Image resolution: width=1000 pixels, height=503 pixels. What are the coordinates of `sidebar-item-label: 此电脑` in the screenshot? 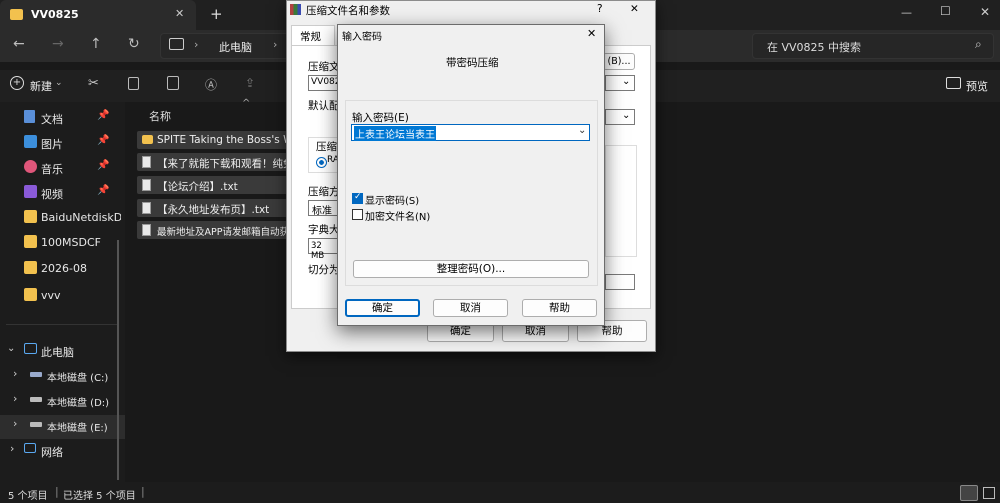 It's located at (57, 352).